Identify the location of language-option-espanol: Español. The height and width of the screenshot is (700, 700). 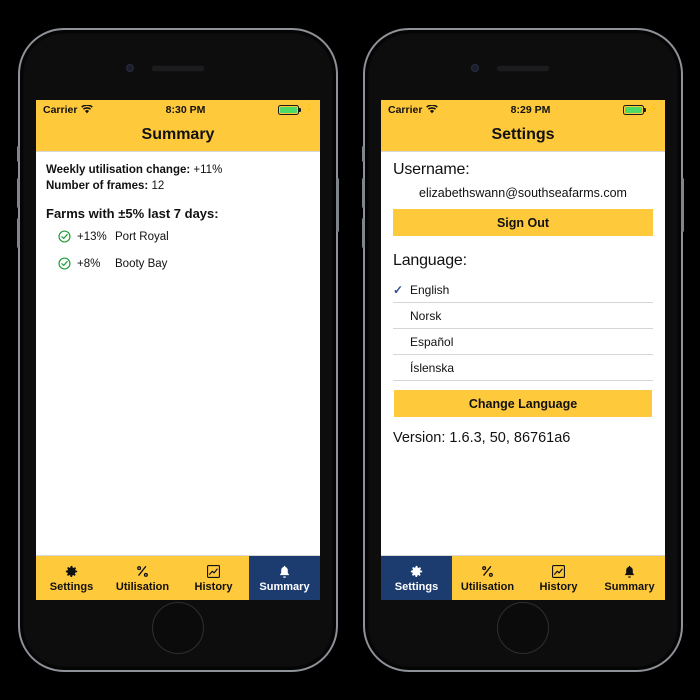
(523, 342).